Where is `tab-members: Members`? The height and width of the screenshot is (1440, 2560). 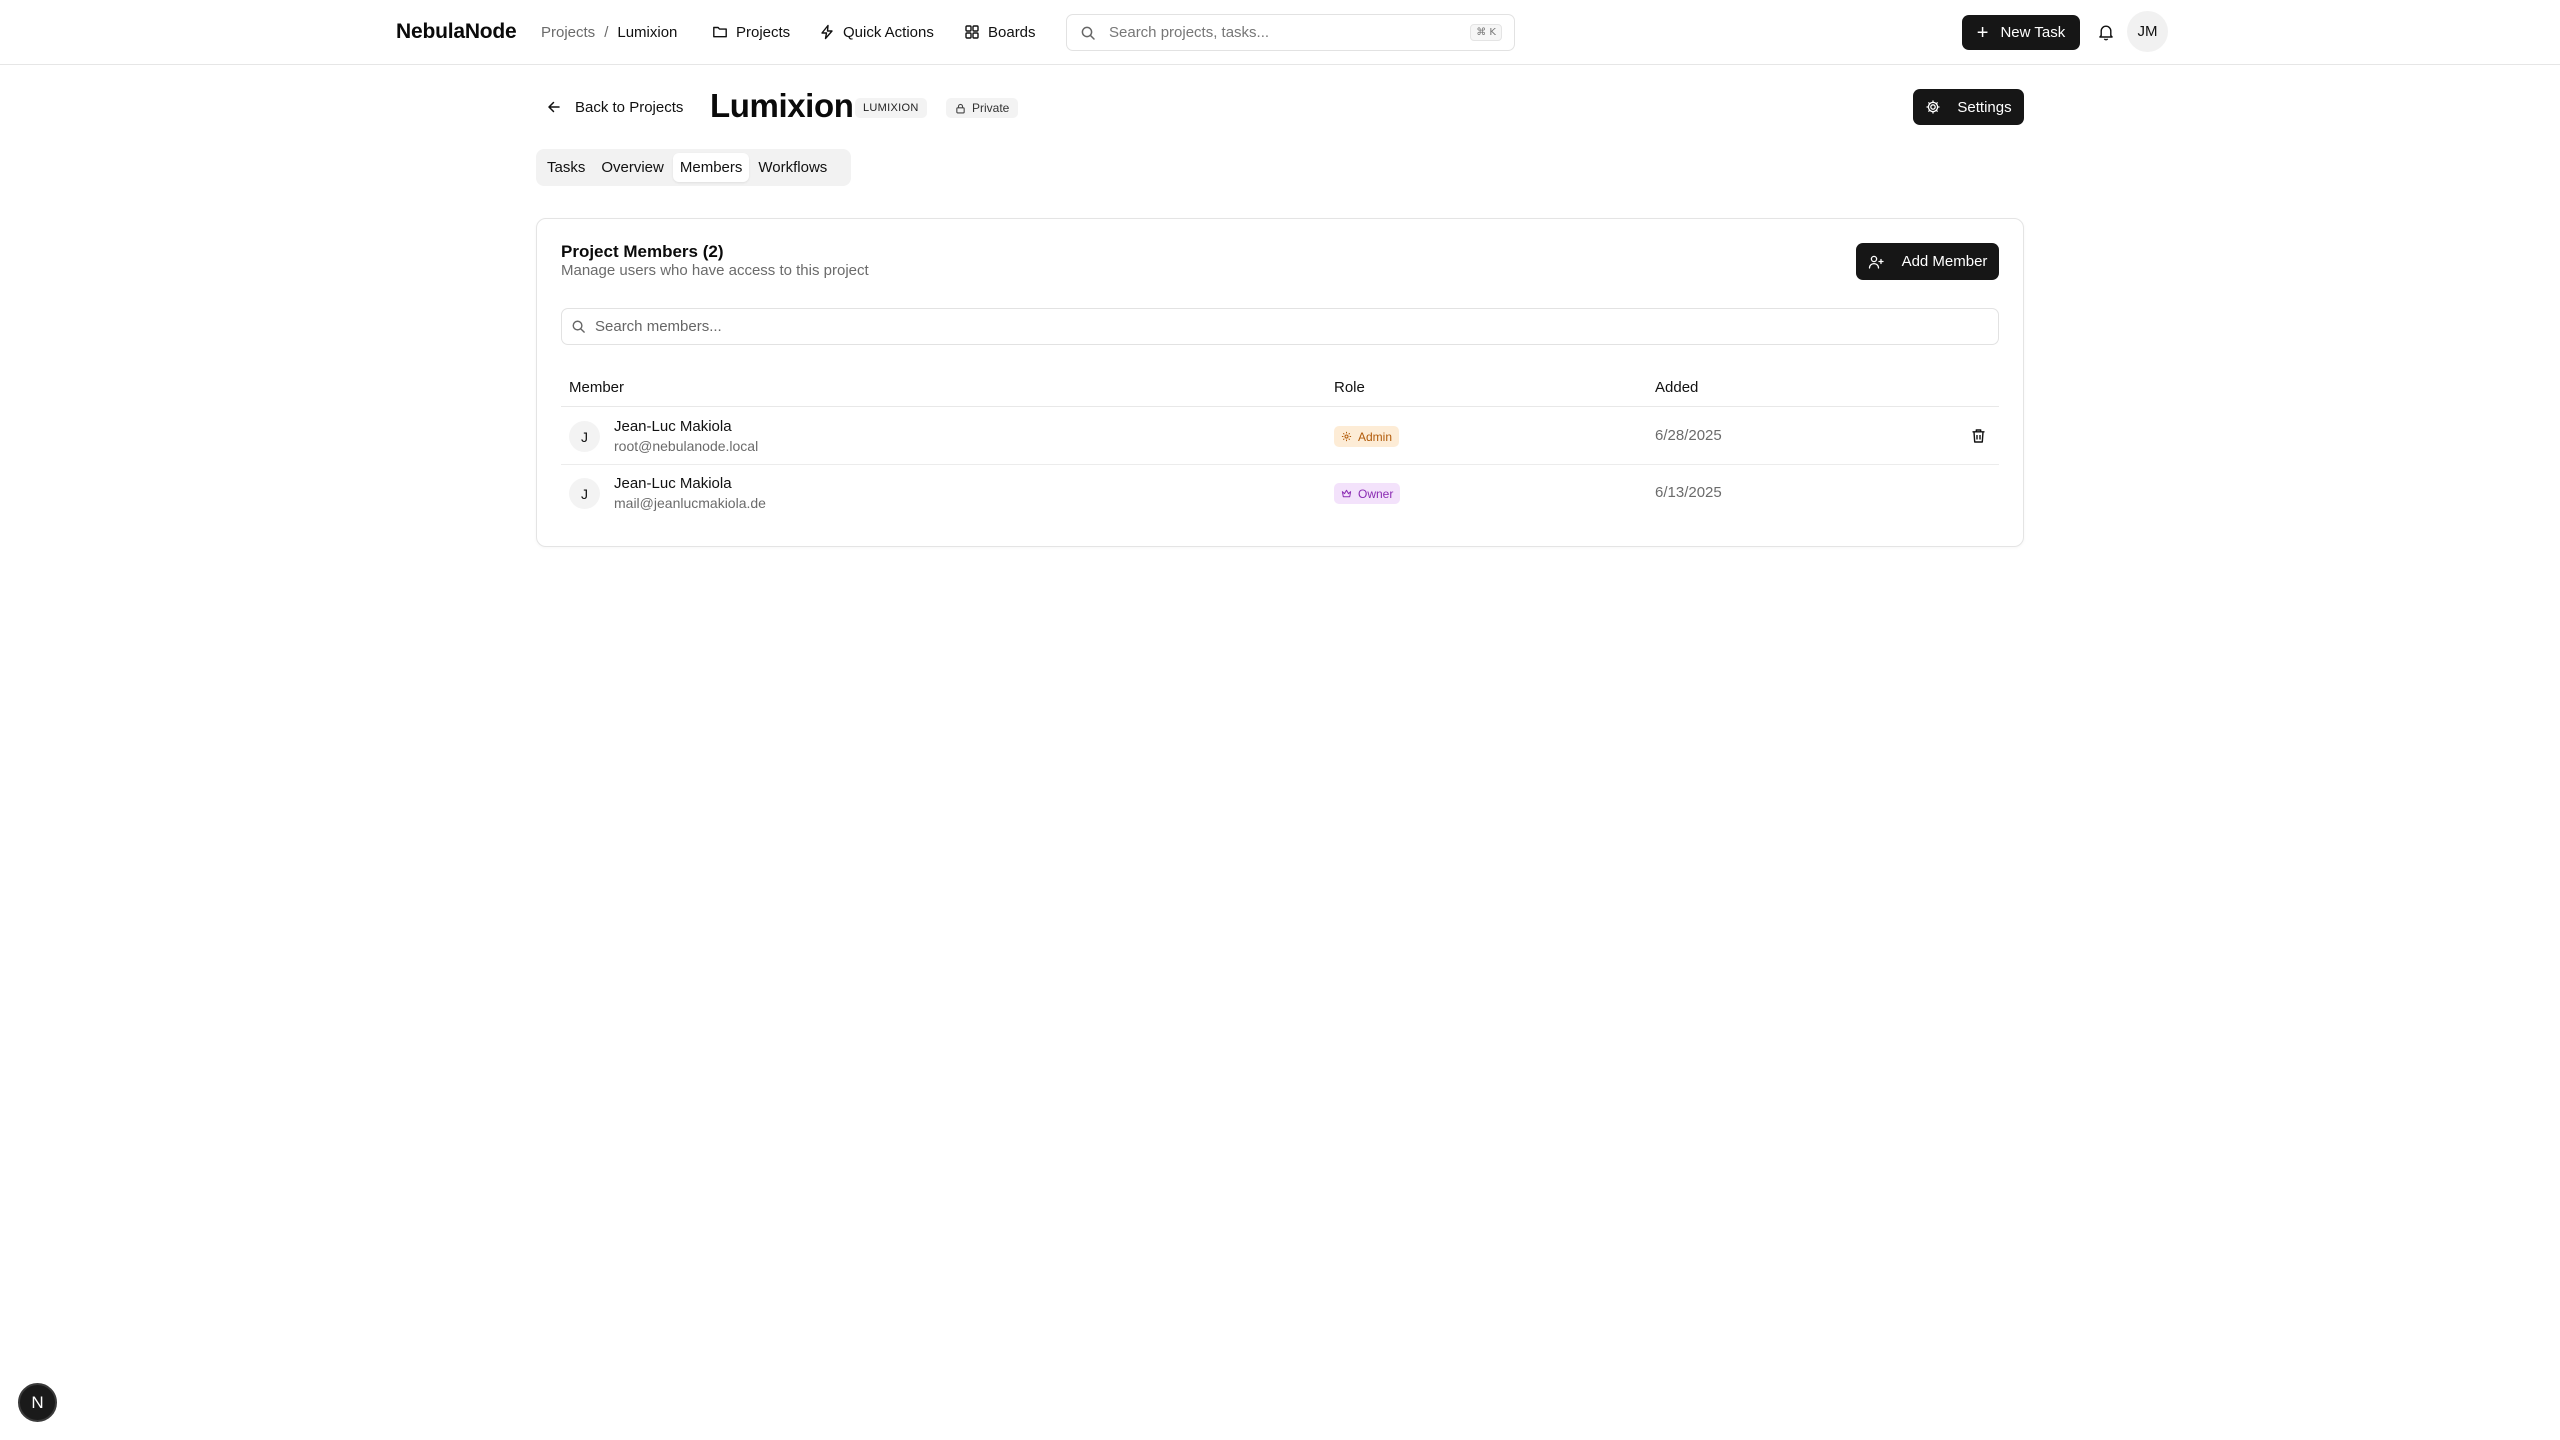
tab-members: Members is located at coordinates (711, 167).